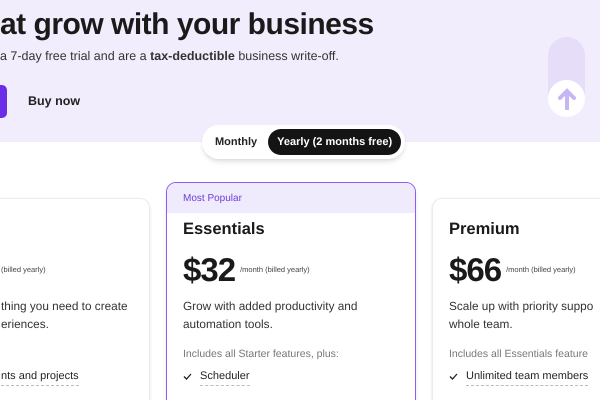 Image resolution: width=600 pixels, height=400 pixels. I want to click on feature-item: Scheduler, so click(225, 377).